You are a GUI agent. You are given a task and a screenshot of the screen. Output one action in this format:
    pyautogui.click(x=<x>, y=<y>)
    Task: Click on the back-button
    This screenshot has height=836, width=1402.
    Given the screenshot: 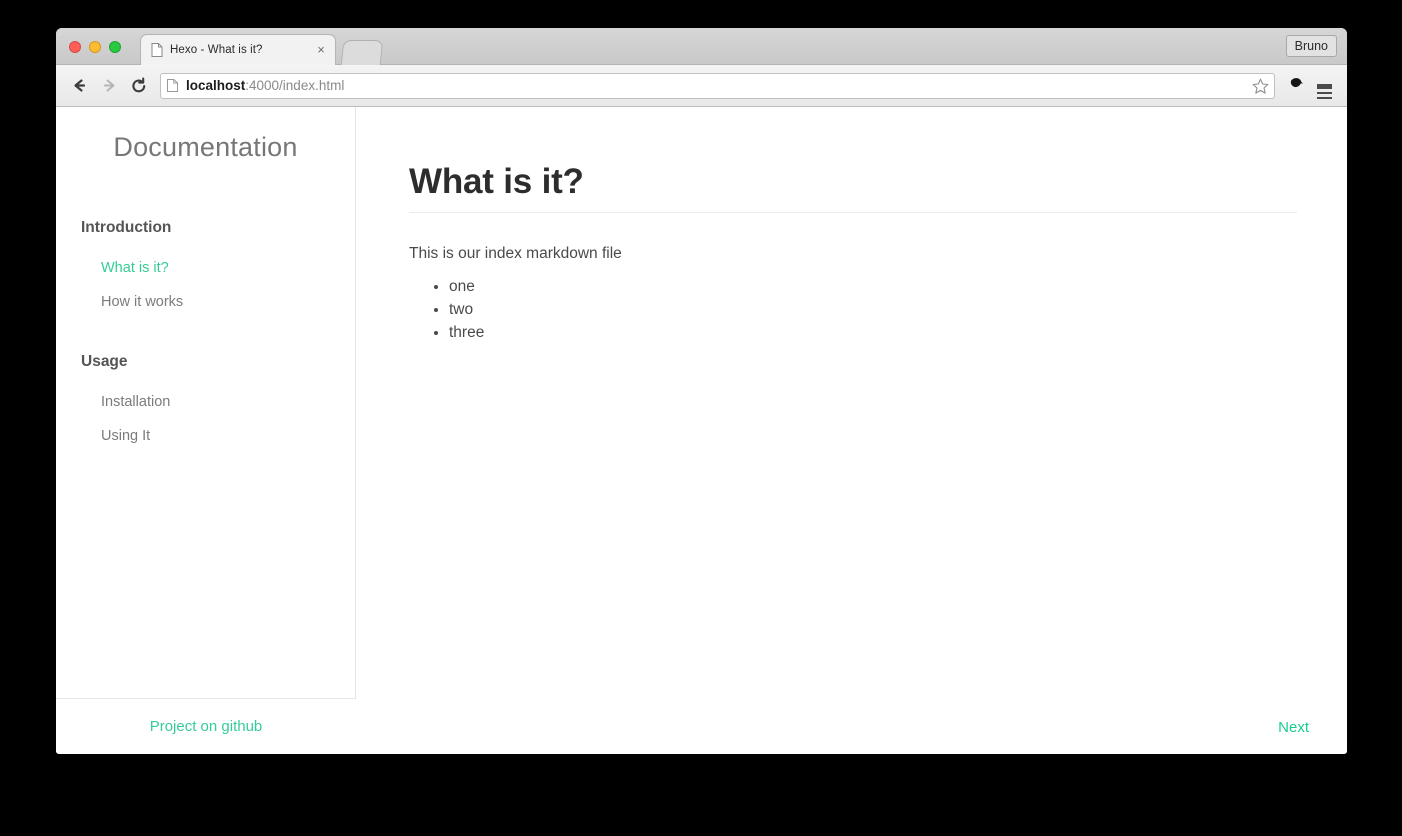 What is the action you would take?
    pyautogui.click(x=79, y=86)
    